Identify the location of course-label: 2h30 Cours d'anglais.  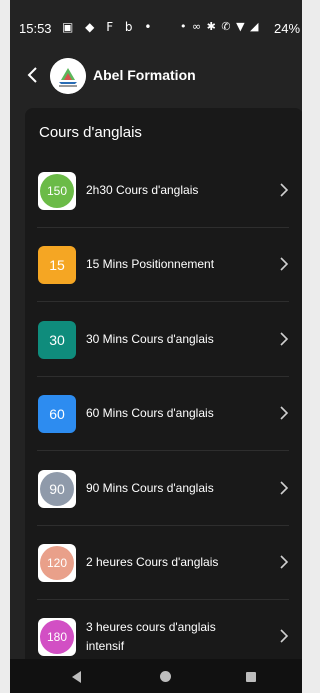
(142, 190).